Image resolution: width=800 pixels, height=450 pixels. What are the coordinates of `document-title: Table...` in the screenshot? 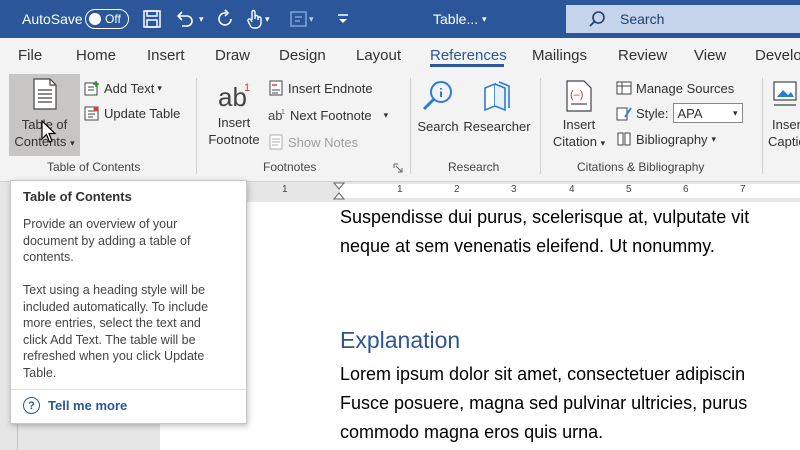 It's located at (455, 19).